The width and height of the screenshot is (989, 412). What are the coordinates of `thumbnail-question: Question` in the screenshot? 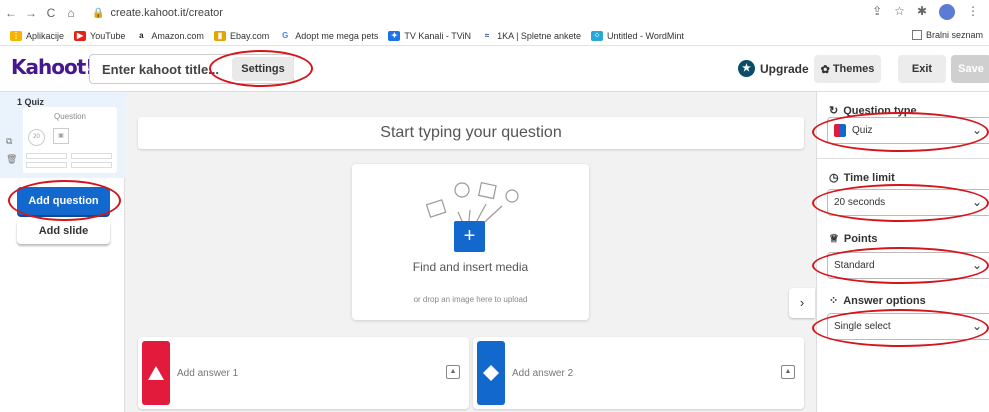 It's located at (70, 116).